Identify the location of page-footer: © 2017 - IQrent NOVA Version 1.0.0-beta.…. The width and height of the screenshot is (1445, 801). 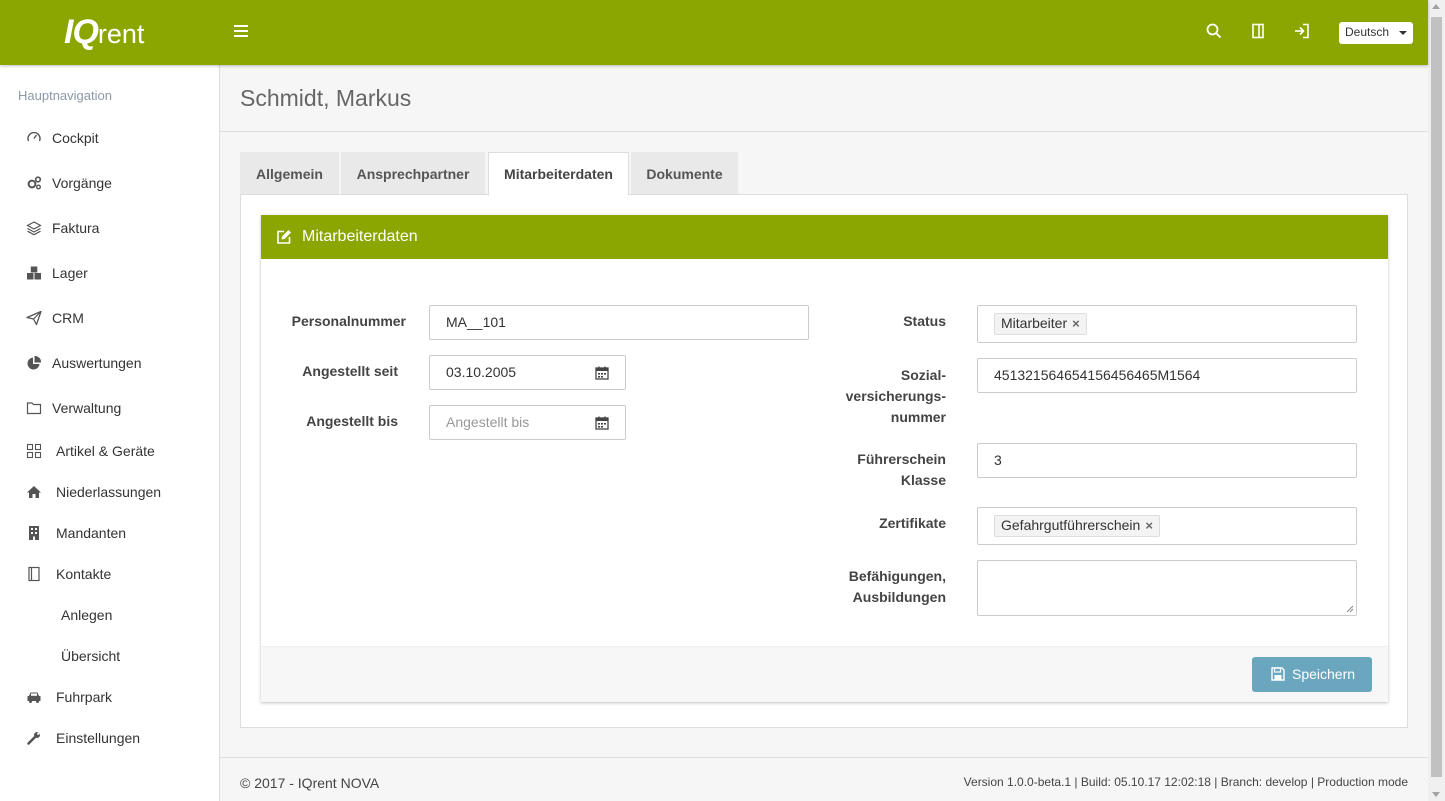
(824, 779).